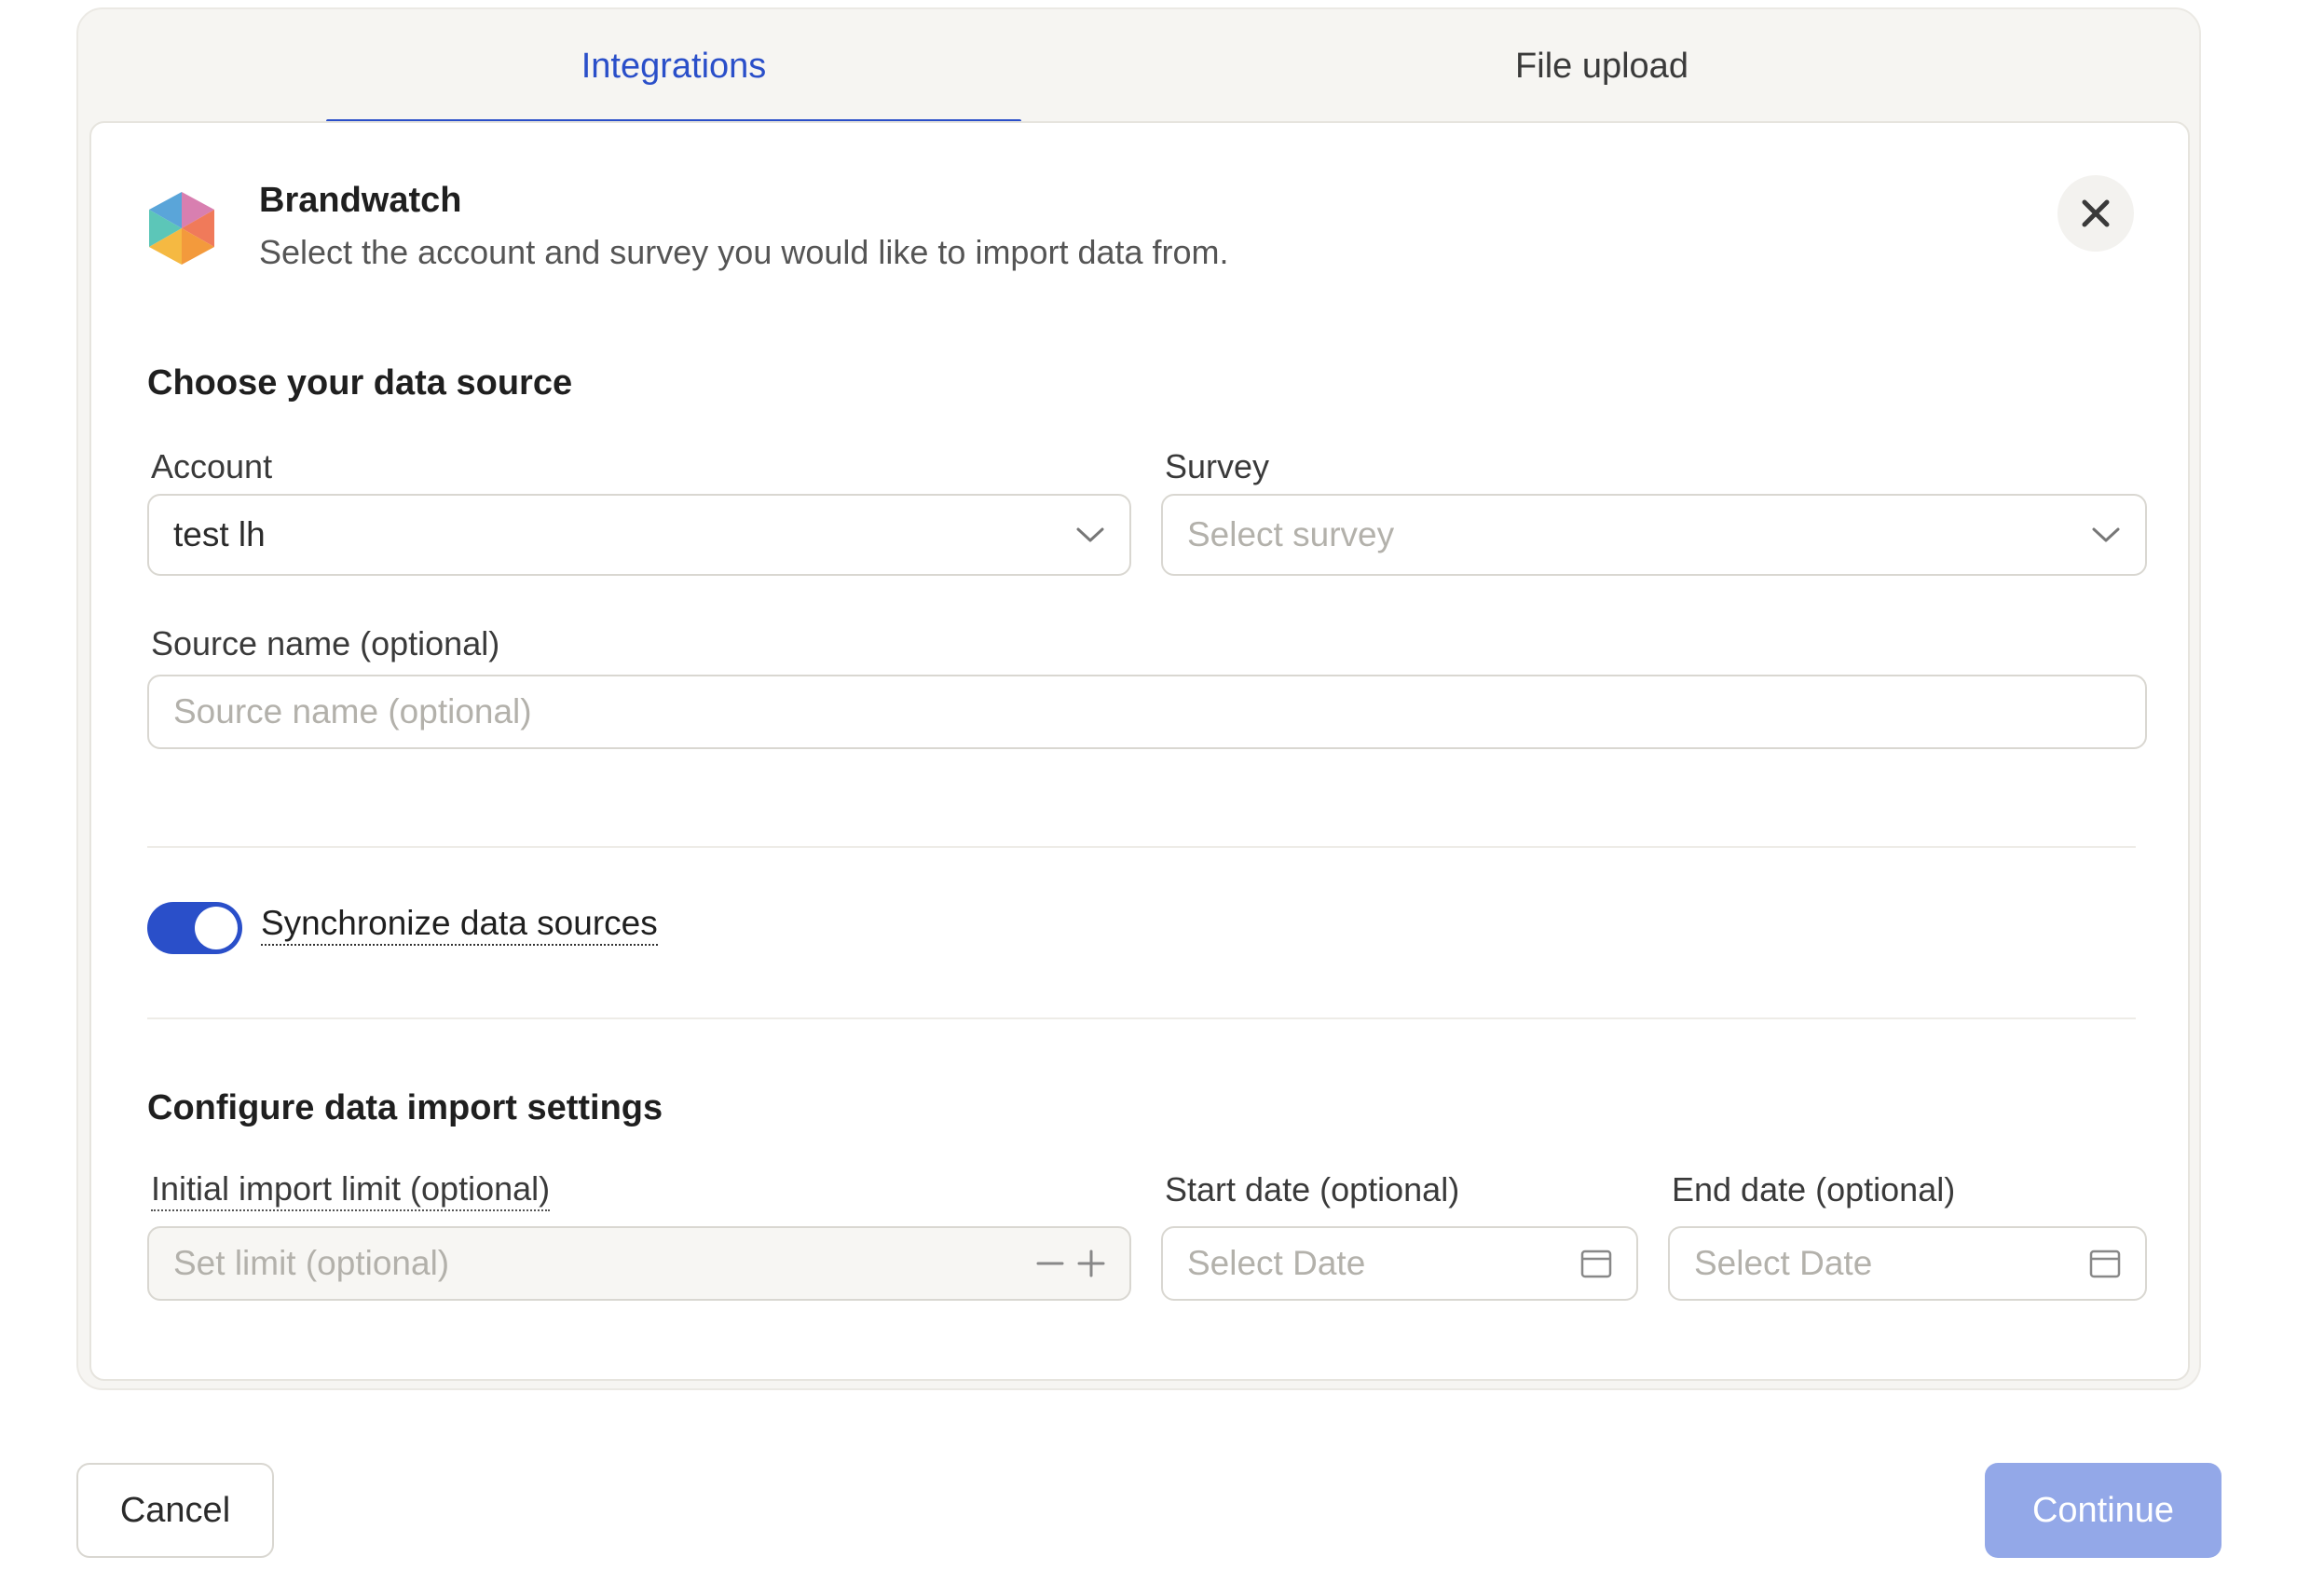  Describe the element at coordinates (673, 66) in the screenshot. I see `tab-integrations: Integrations` at that location.